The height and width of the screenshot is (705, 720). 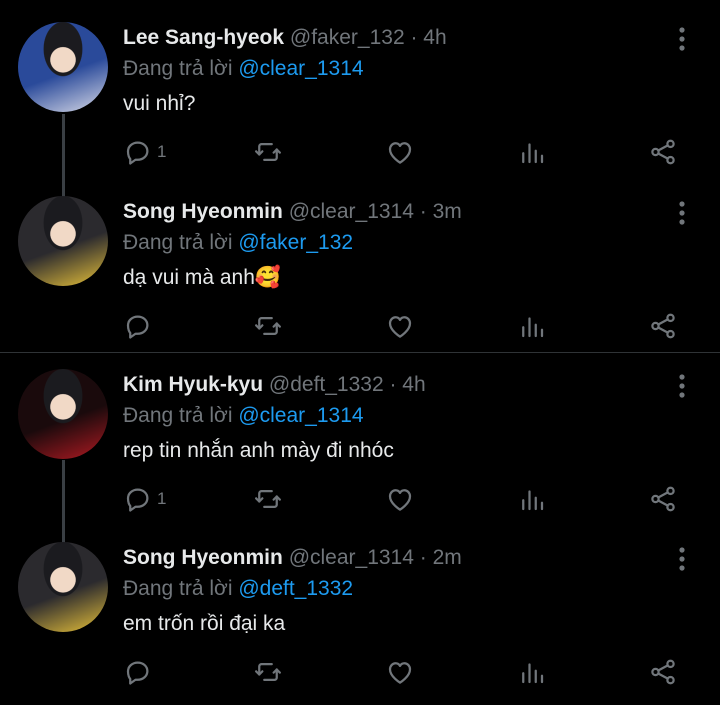 I want to click on replying-to: Đang trả lời @faker_132, so click(x=238, y=243).